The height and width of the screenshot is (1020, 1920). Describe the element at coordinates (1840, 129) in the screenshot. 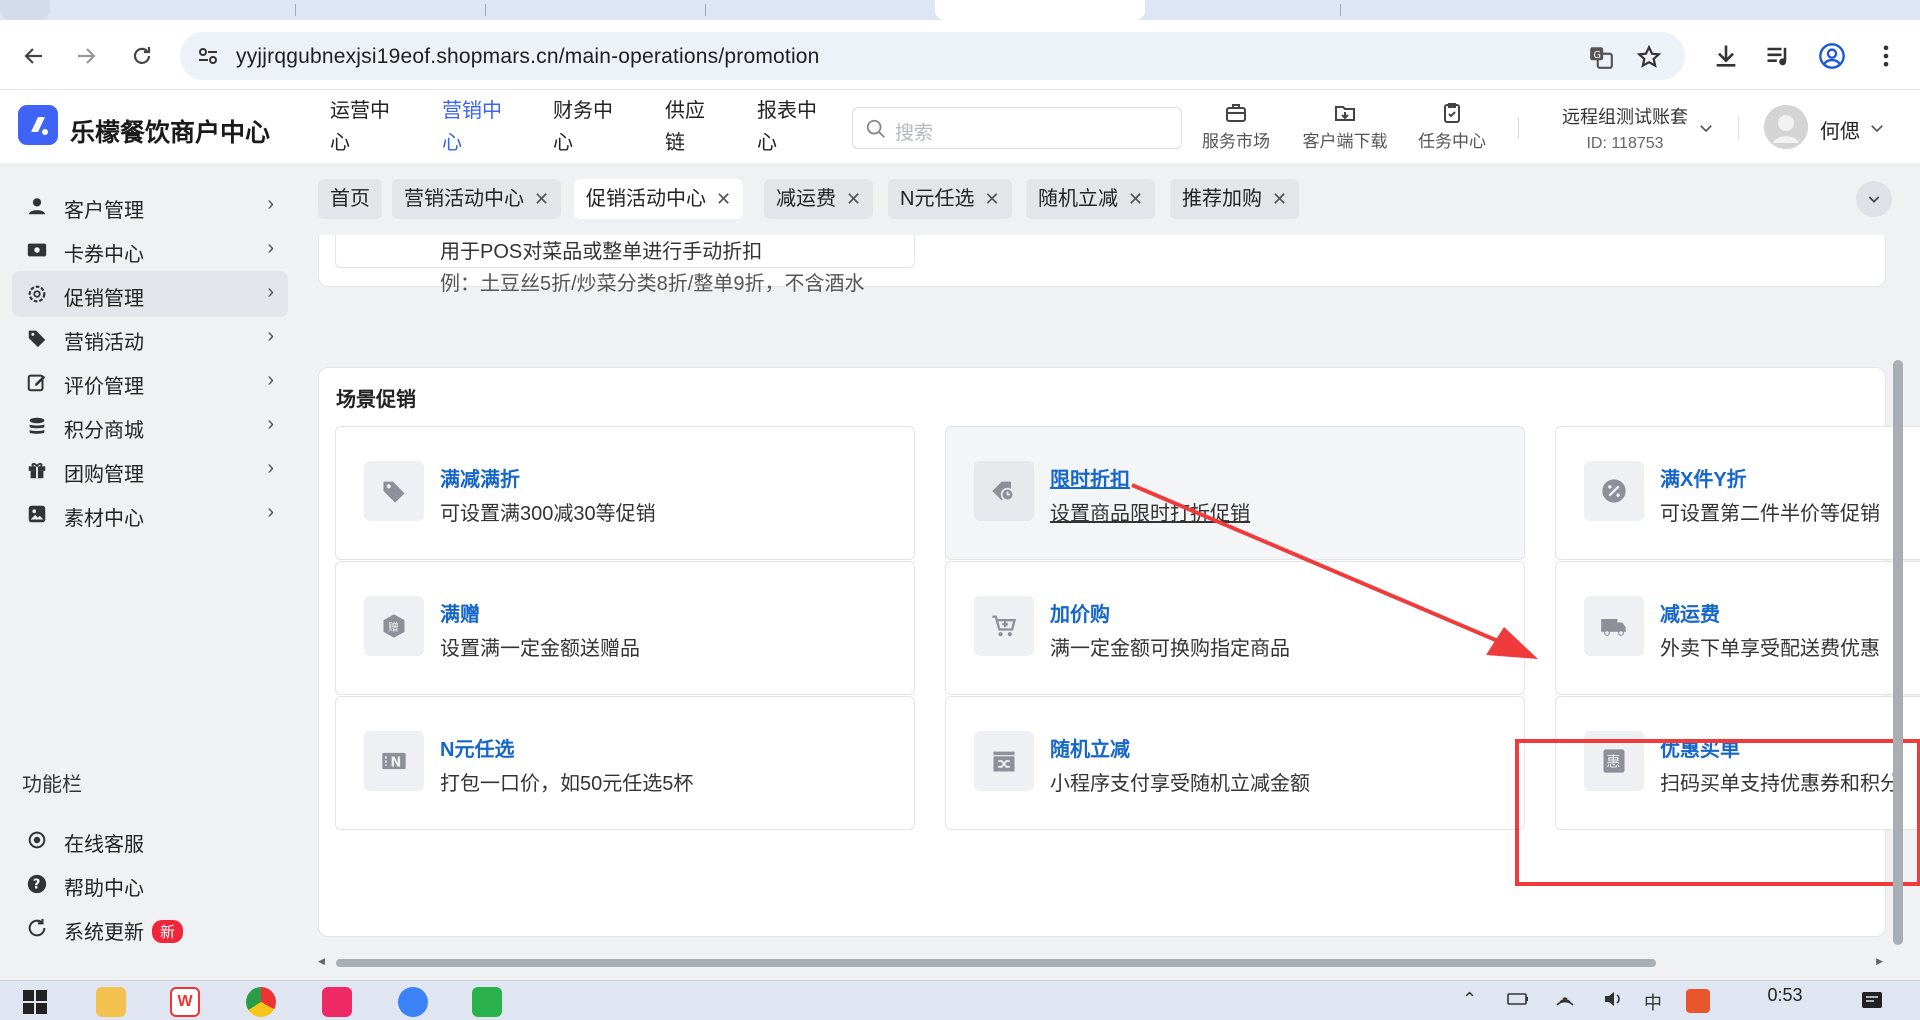

I see `user-name: 何偲` at that location.